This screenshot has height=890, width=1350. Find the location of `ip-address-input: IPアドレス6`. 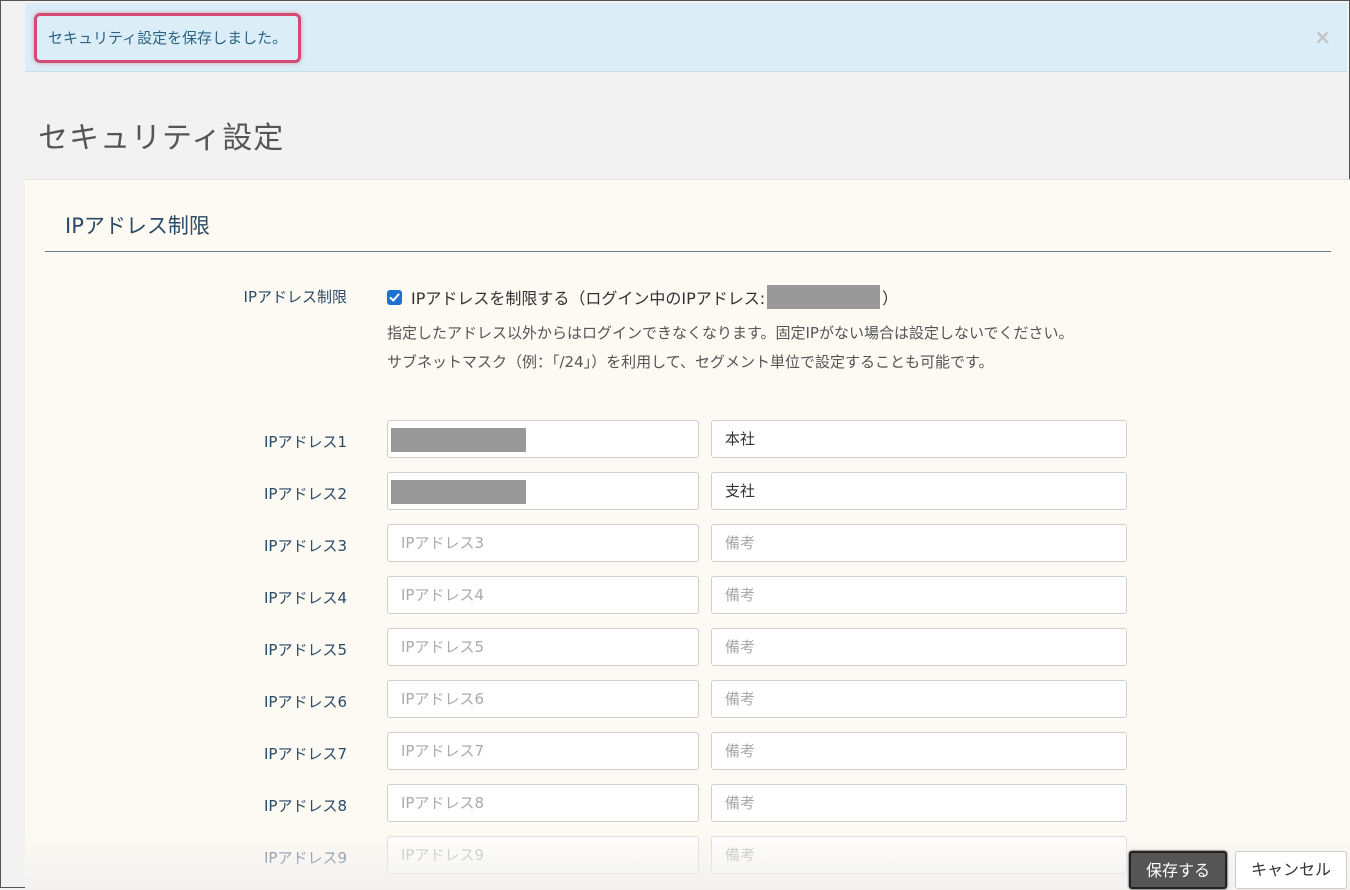

ip-address-input: IPアドレス6 is located at coordinates (543, 699).